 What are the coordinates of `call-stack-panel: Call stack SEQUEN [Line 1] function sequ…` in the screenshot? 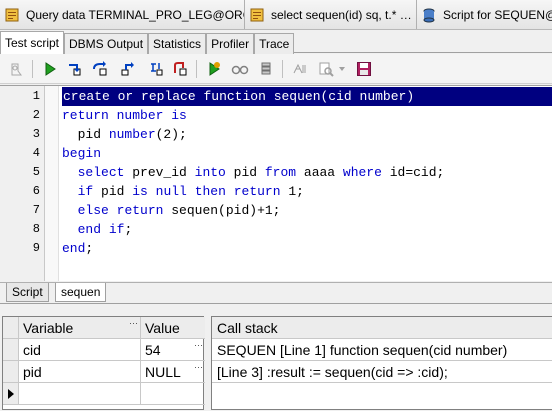 It's located at (381, 363).